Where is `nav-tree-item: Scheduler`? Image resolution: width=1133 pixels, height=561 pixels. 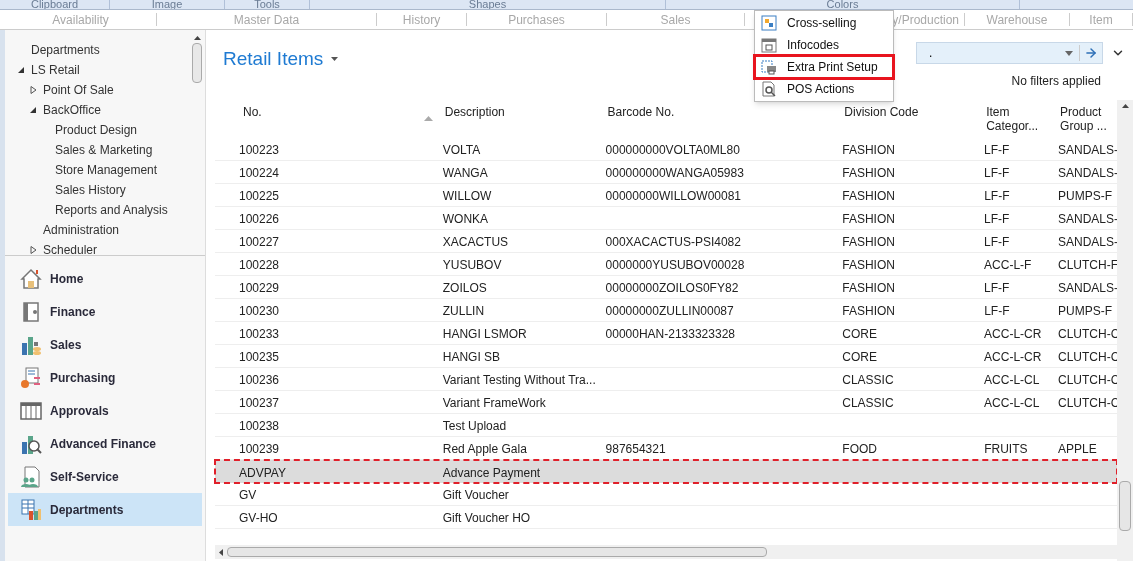
nav-tree-item: Scheduler is located at coordinates (70, 250).